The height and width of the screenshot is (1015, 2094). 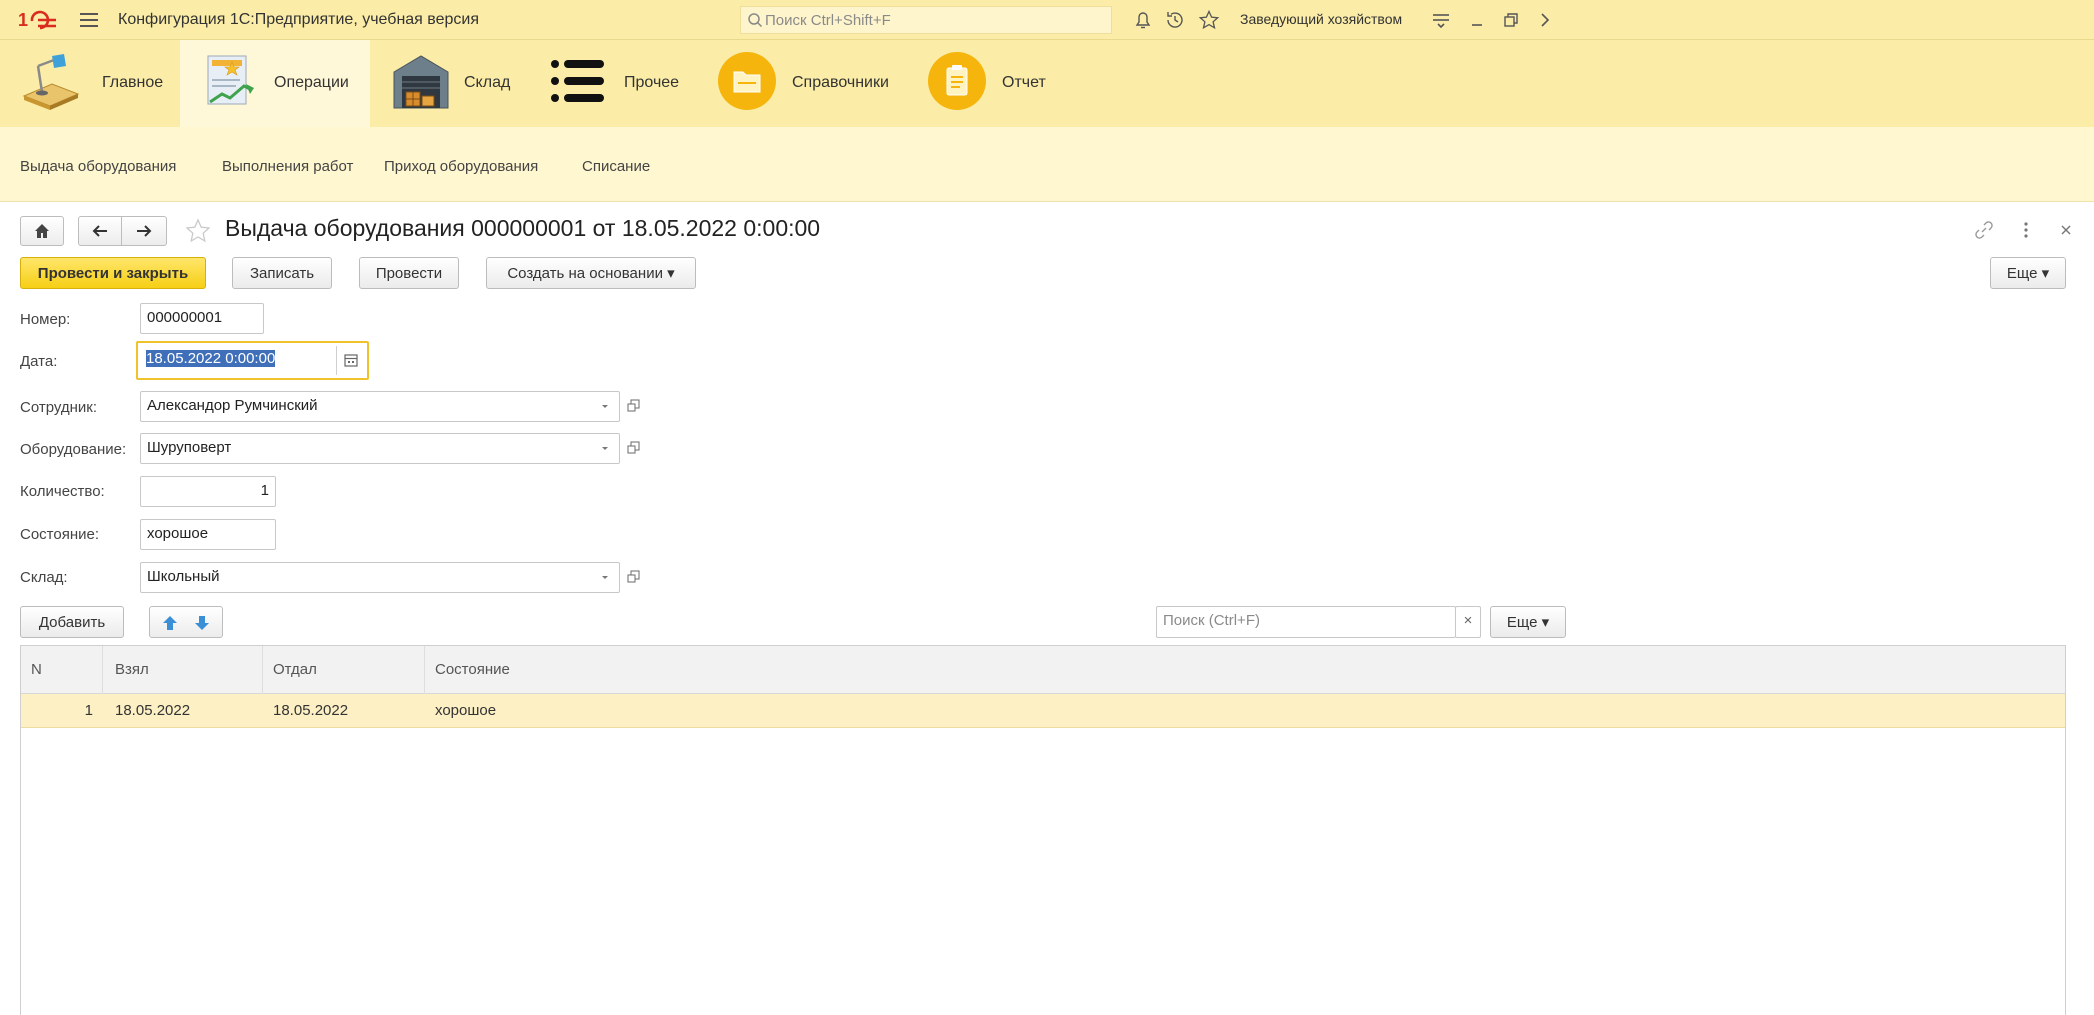 What do you see at coordinates (409, 273) in the screenshot?
I see `post-button: Провести` at bounding box center [409, 273].